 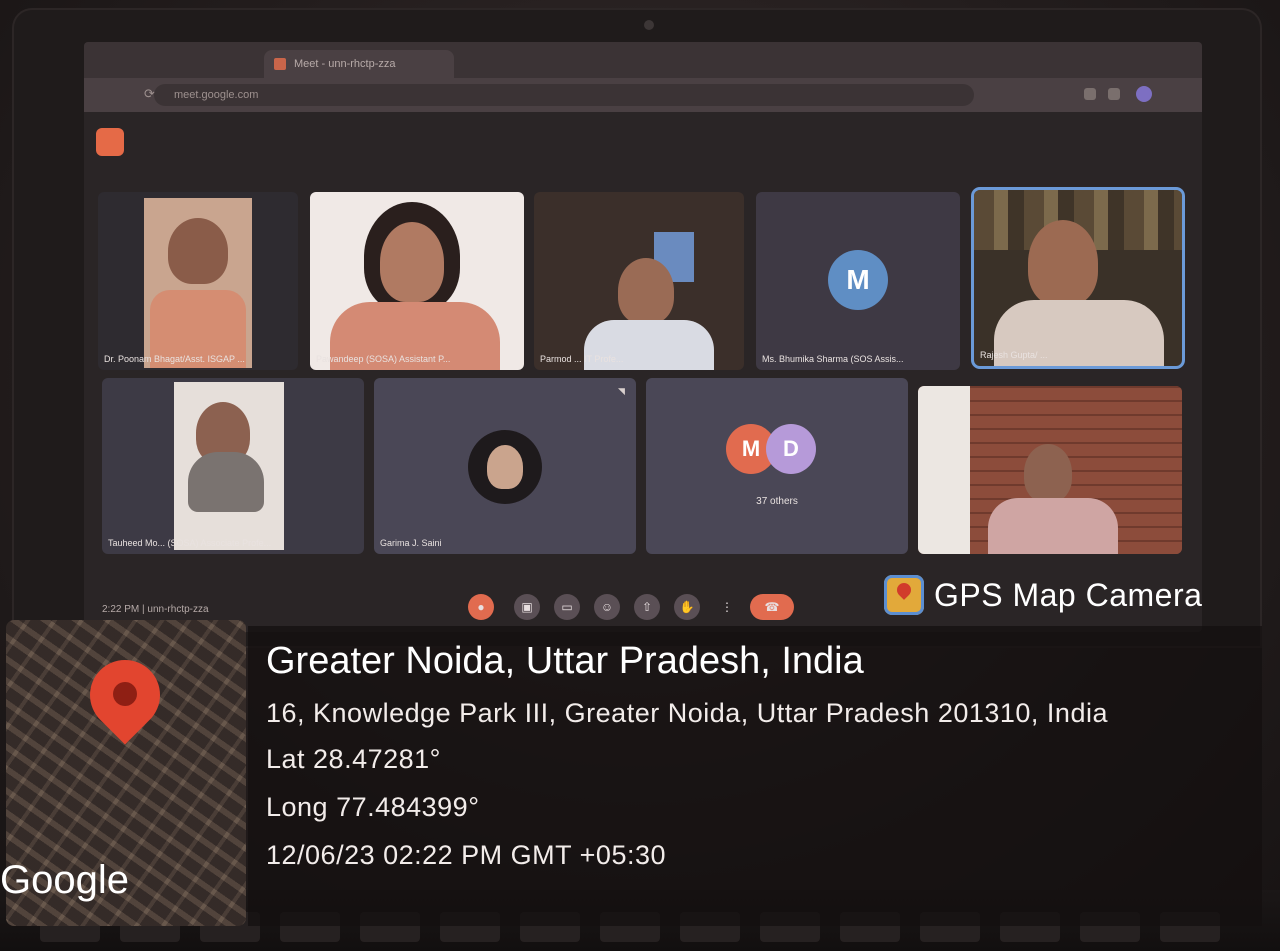 What do you see at coordinates (353, 759) in the screenshot?
I see `location-latitude: Lat 28.47281°` at bounding box center [353, 759].